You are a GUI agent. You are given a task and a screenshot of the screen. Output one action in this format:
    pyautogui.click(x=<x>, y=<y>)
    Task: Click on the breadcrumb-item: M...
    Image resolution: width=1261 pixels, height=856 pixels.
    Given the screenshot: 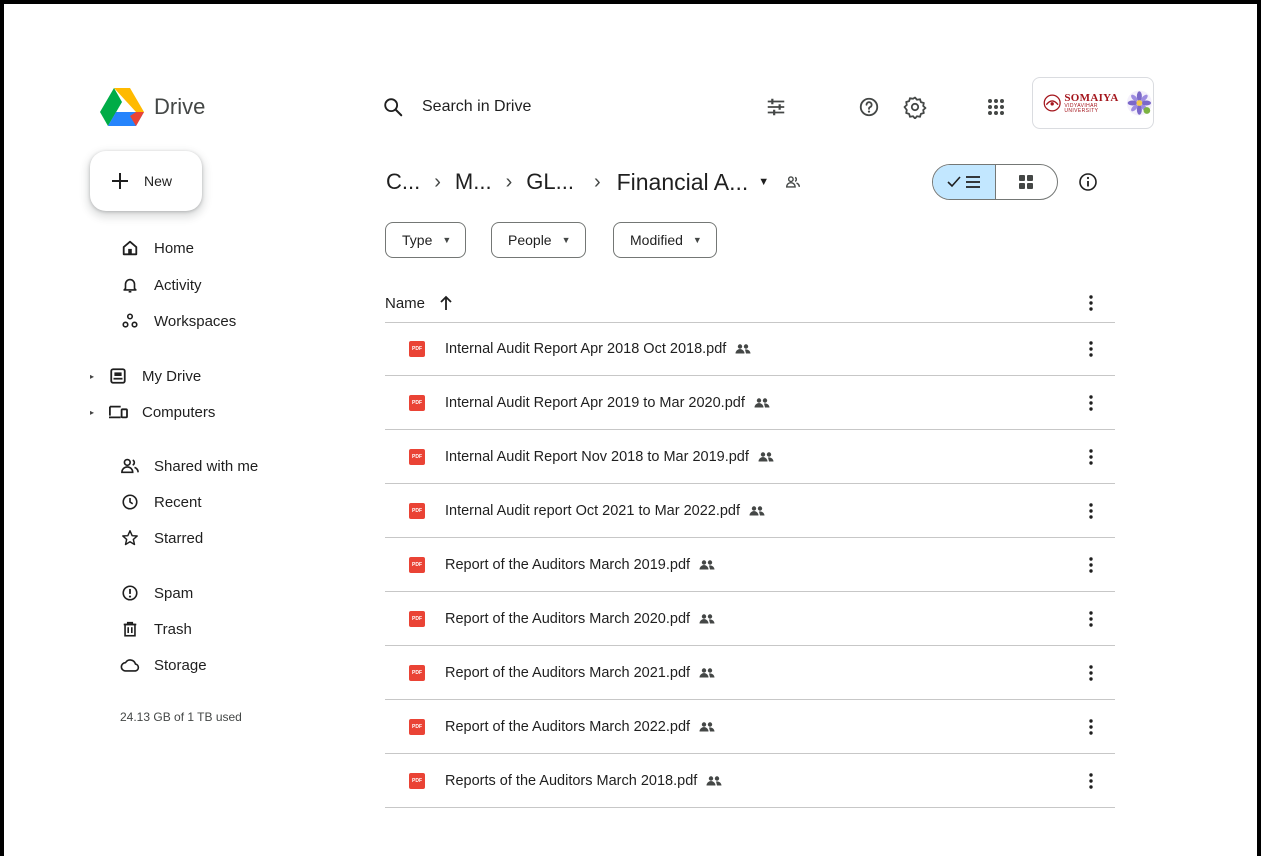 What is the action you would take?
    pyautogui.click(x=473, y=182)
    